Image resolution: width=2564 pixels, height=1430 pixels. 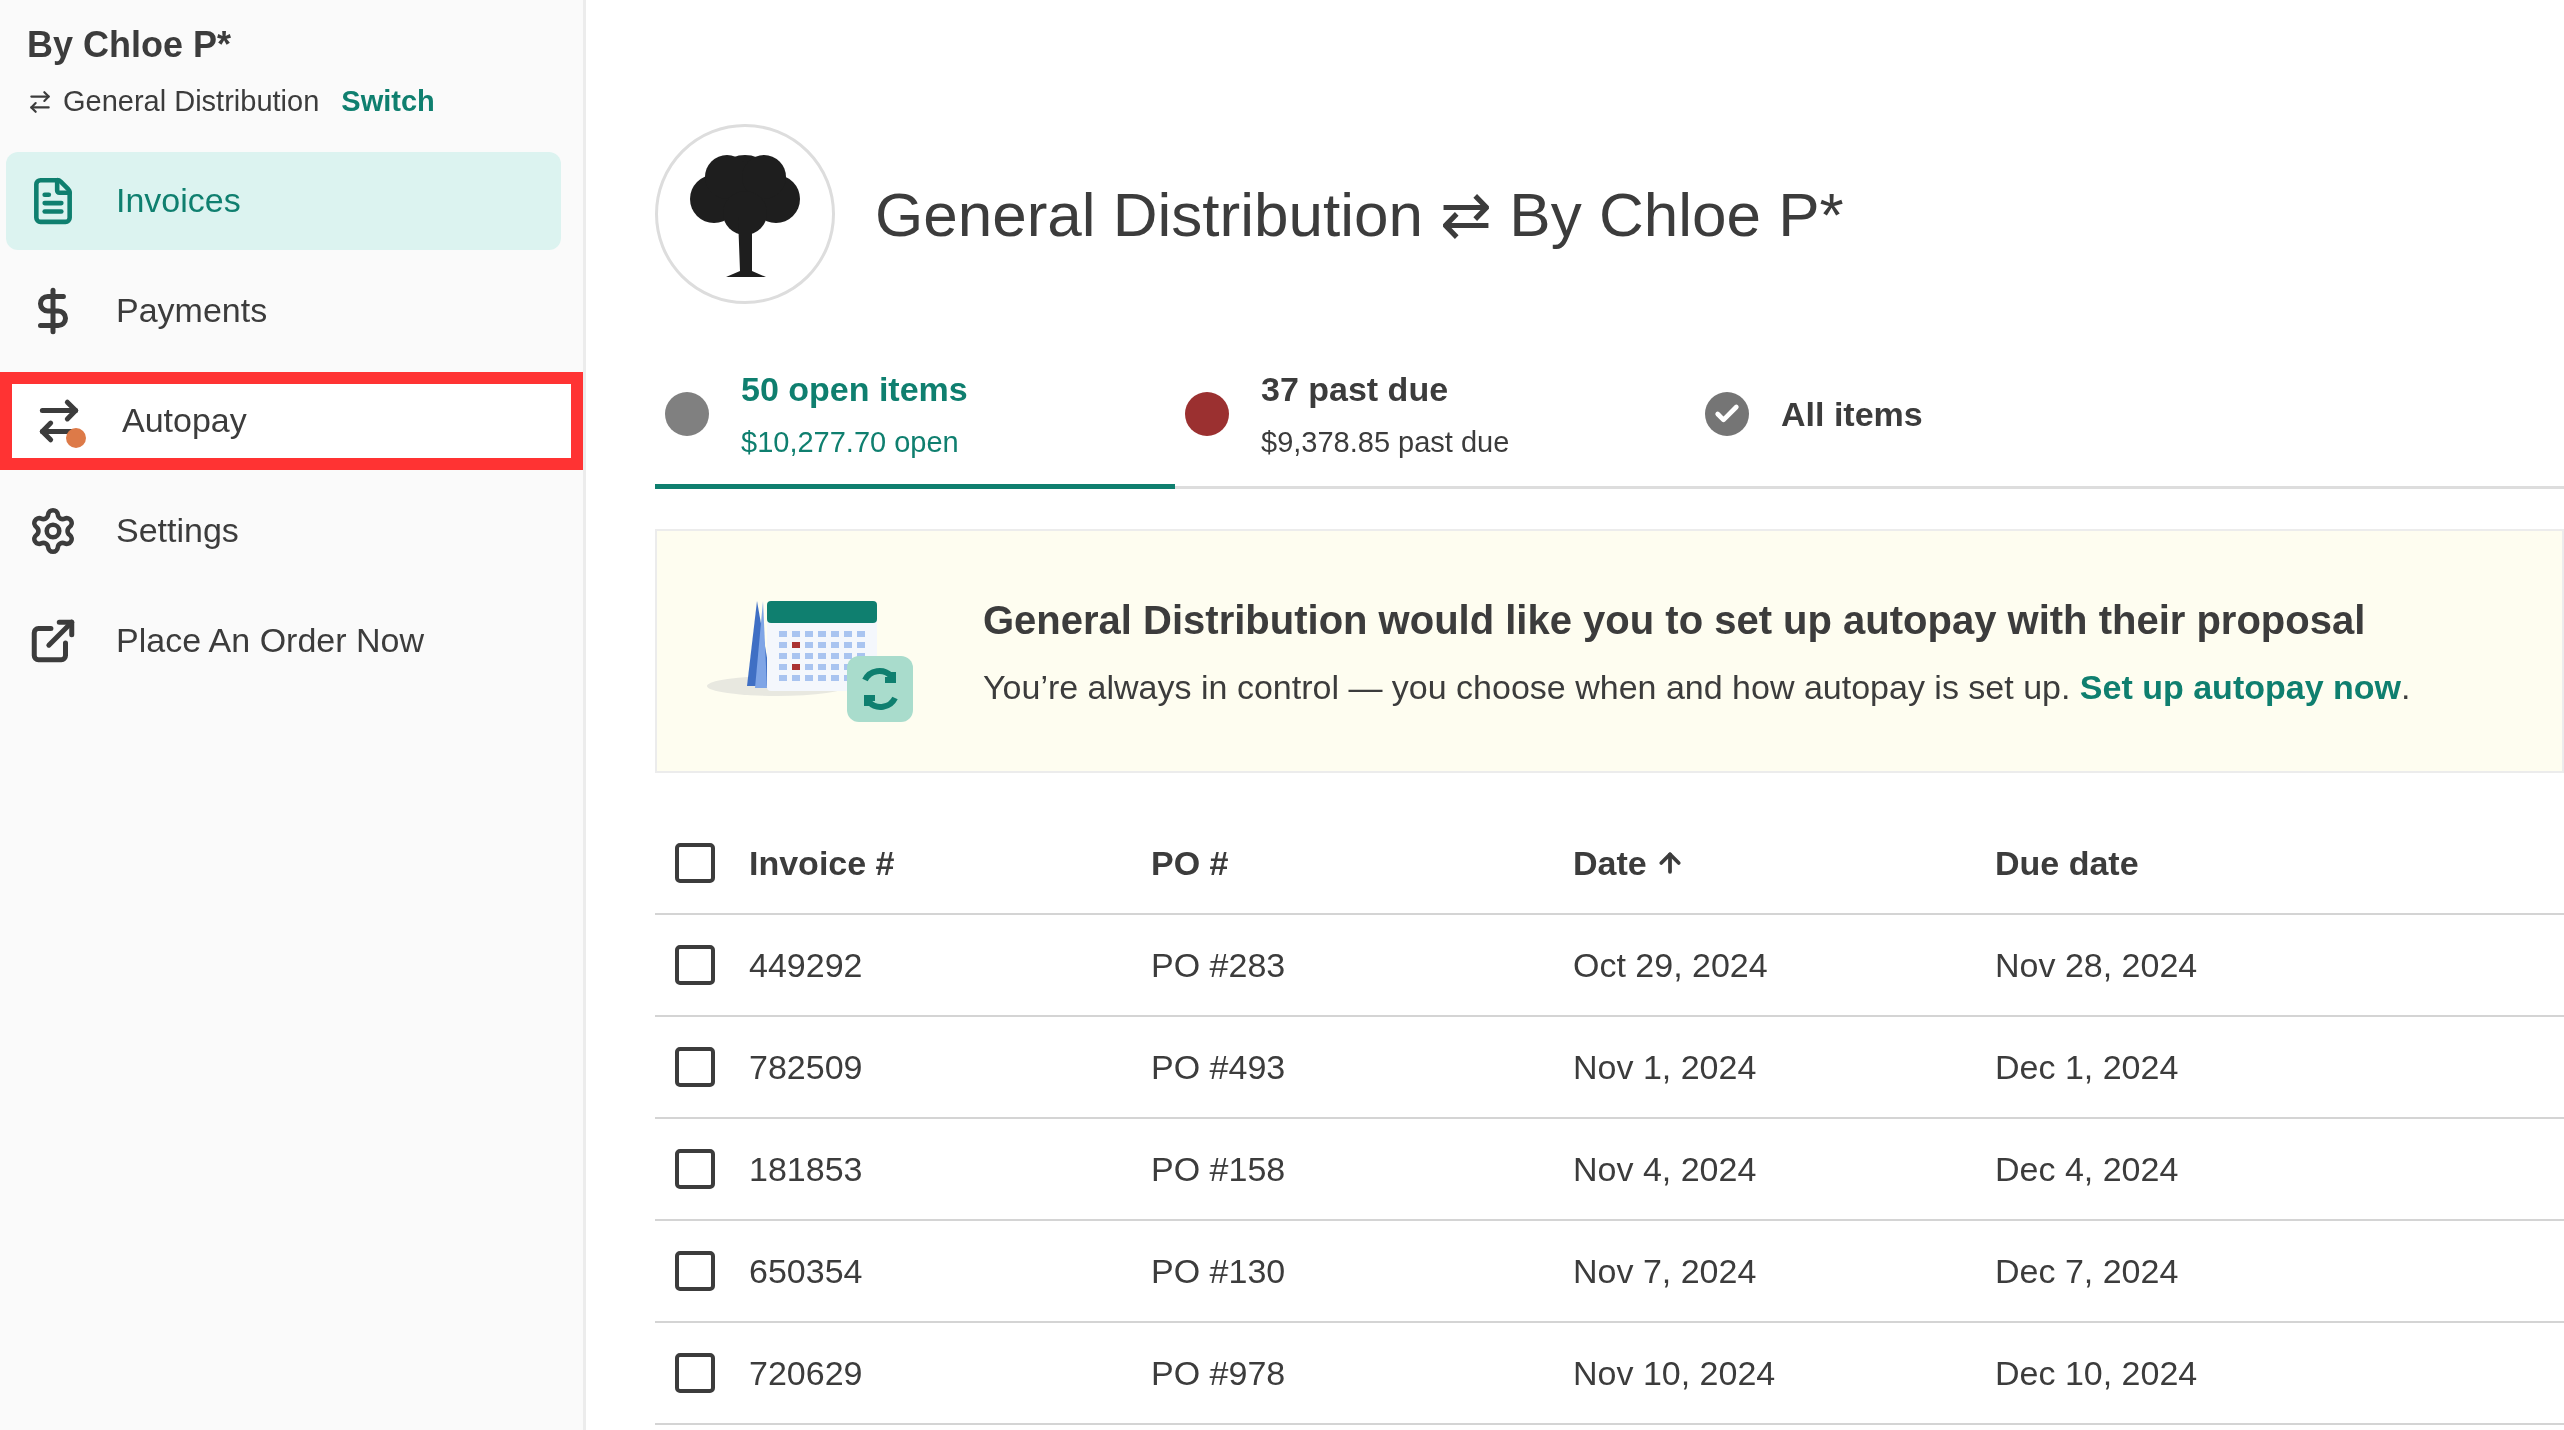 What do you see at coordinates (806, 1169) in the screenshot?
I see `table-cell-text: 181853` at bounding box center [806, 1169].